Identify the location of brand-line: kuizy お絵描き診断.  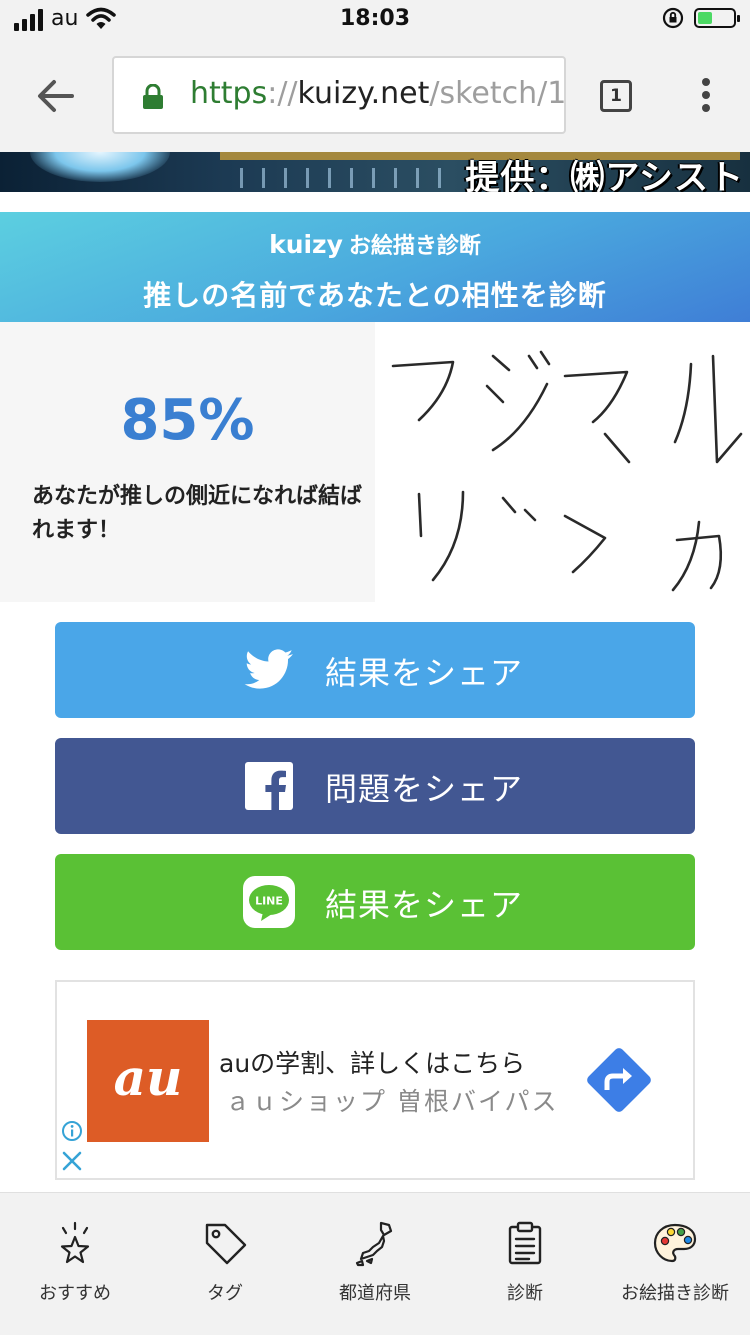
(375, 244).